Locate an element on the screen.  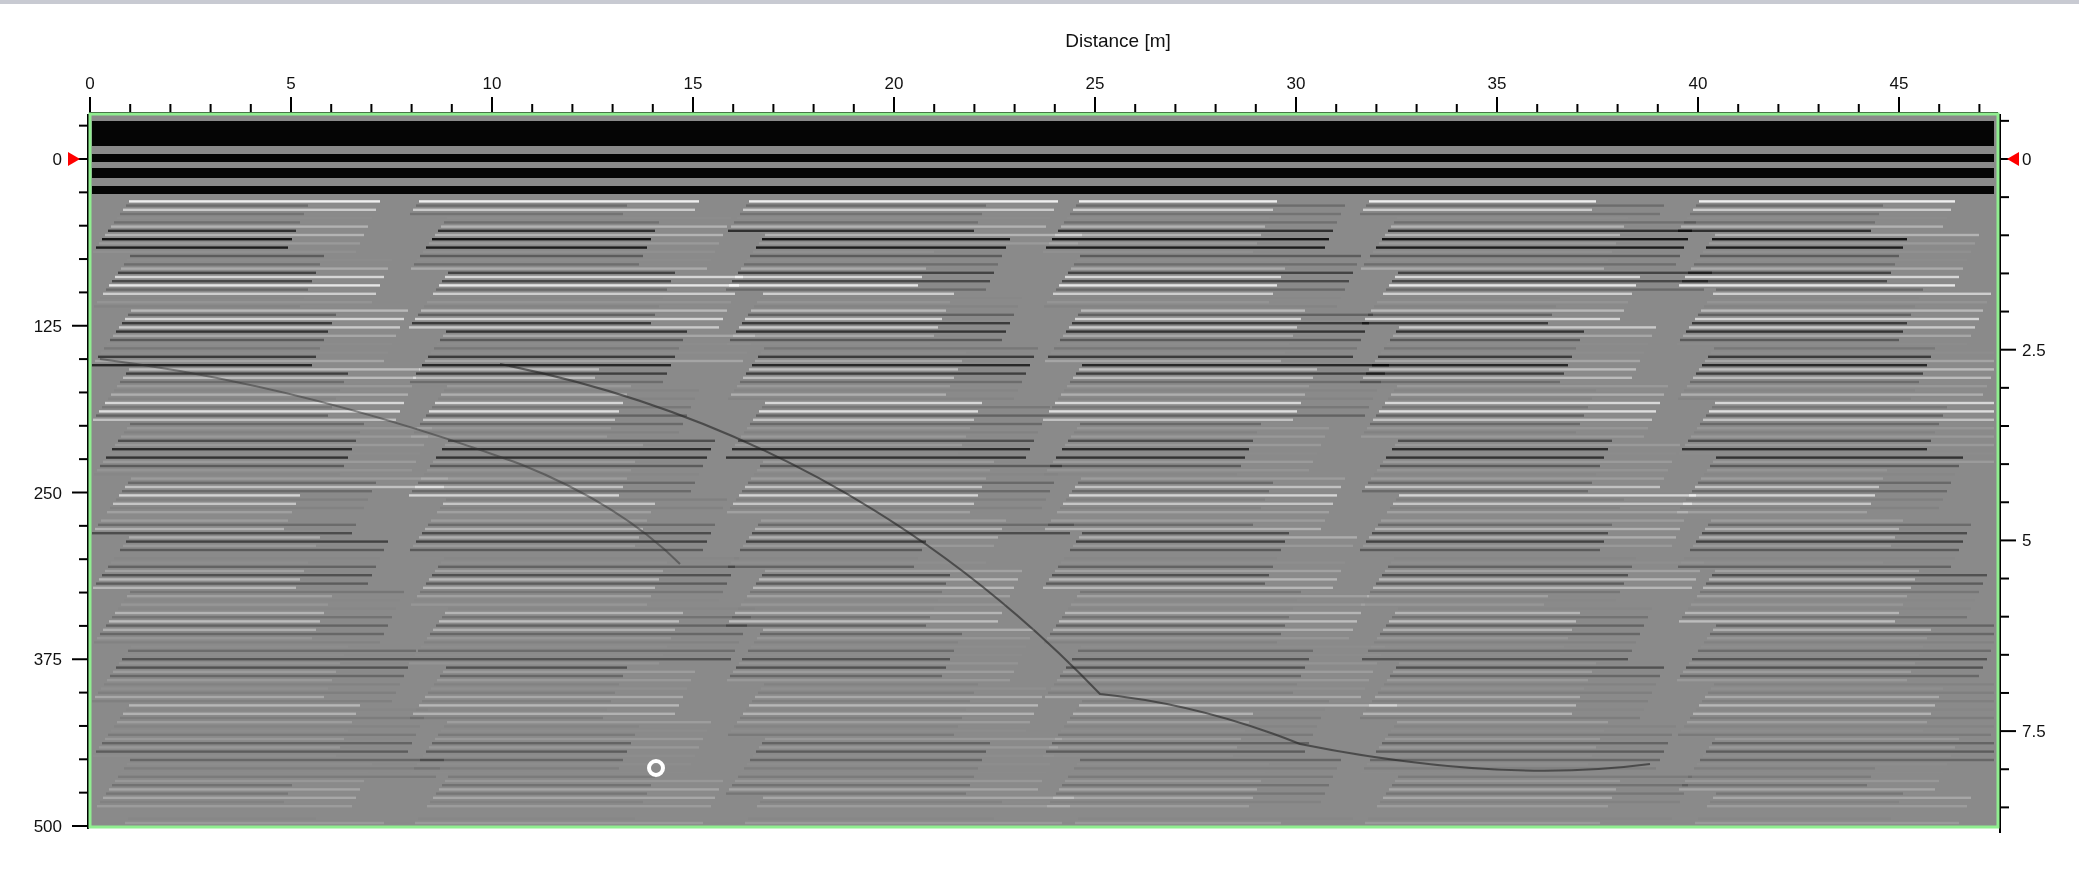
tick-label: 2.5 is located at coordinates (2034, 350).